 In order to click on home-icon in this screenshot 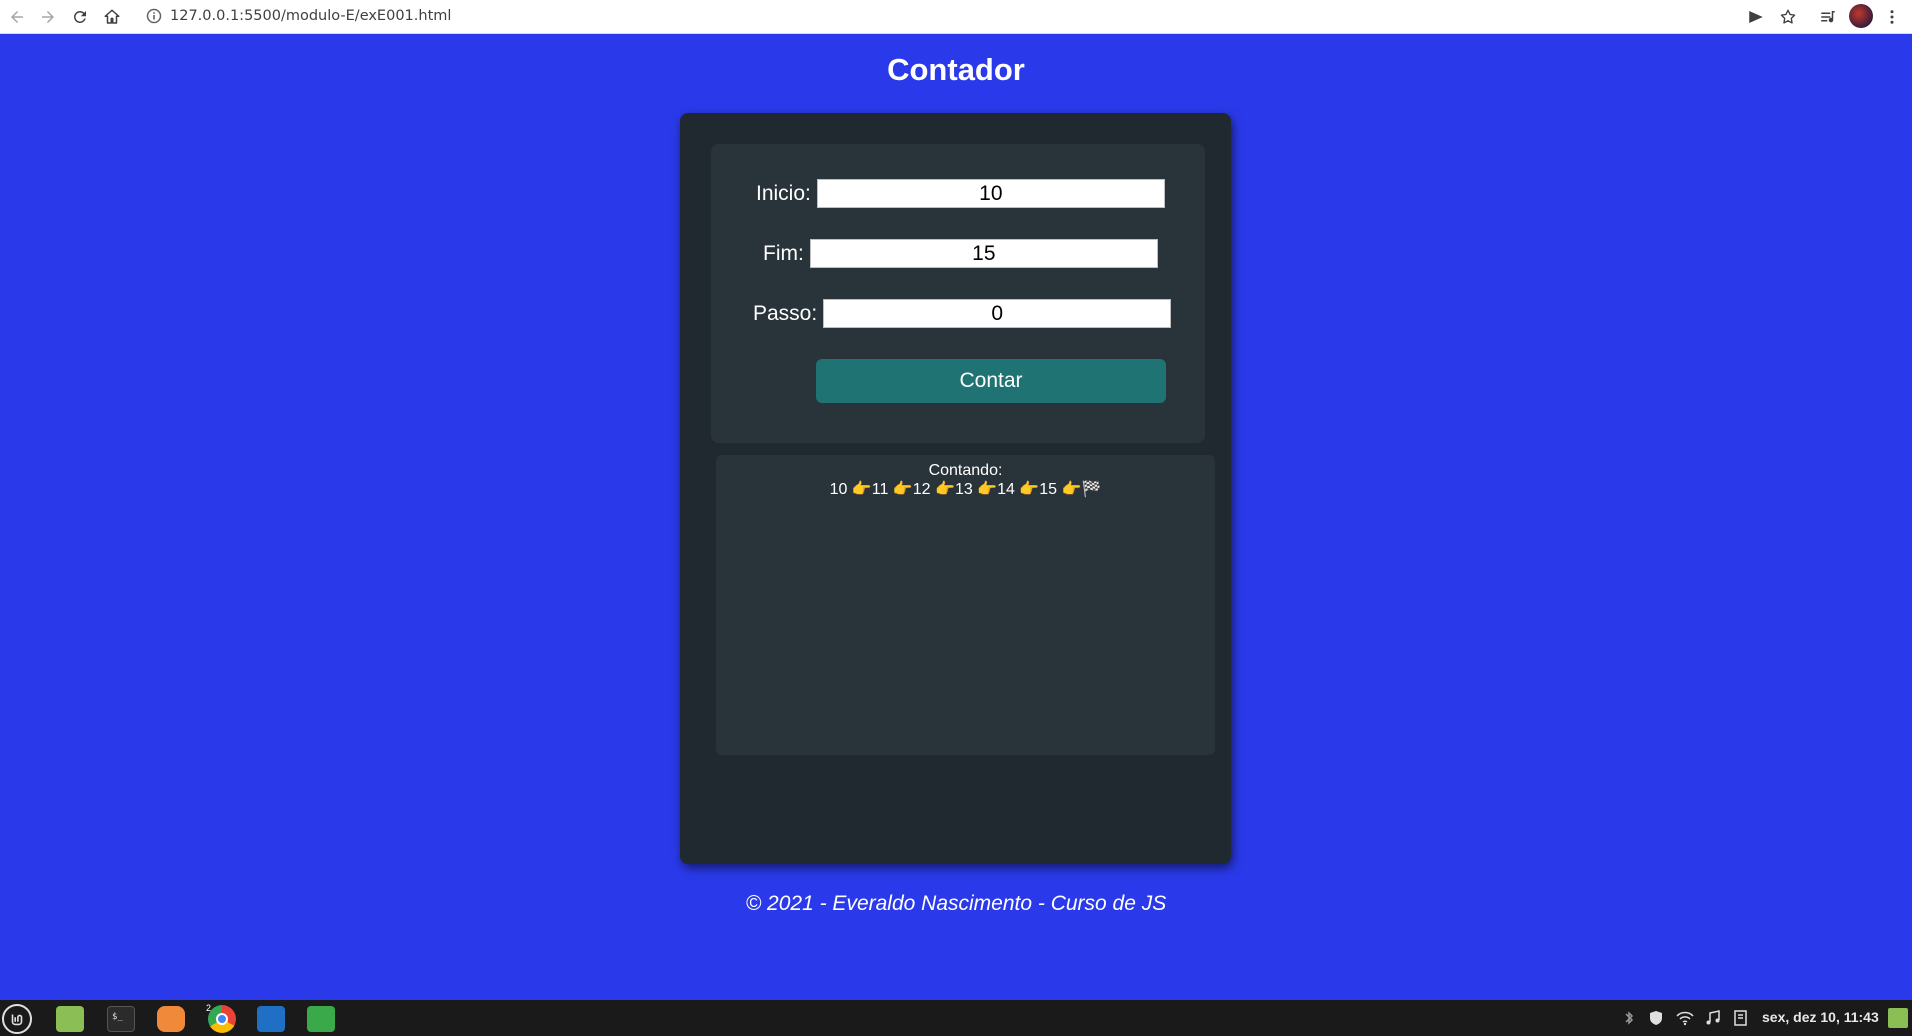, I will do `click(112, 16)`.